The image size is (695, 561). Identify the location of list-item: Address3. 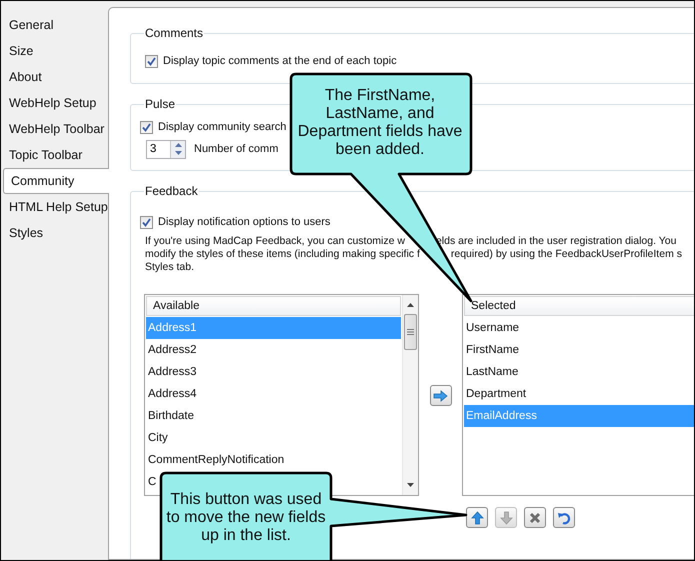
(172, 372).